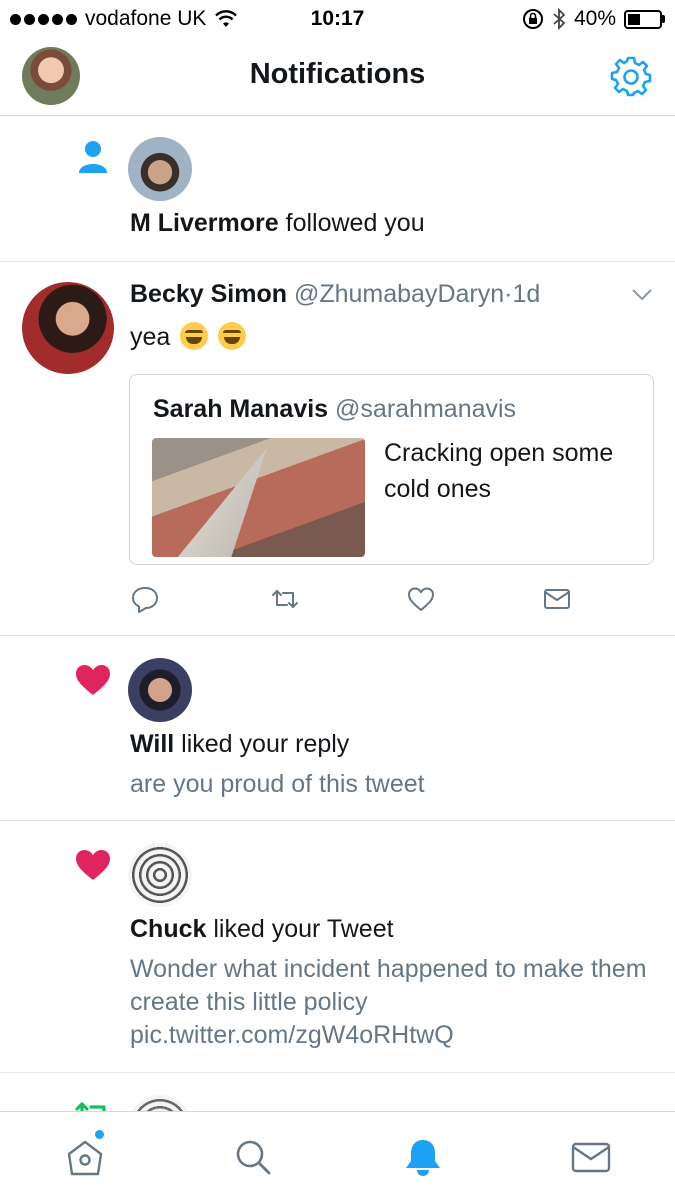 The height and width of the screenshot is (1200, 675). Describe the element at coordinates (423, 1157) in the screenshot. I see `notifications-icon` at that location.